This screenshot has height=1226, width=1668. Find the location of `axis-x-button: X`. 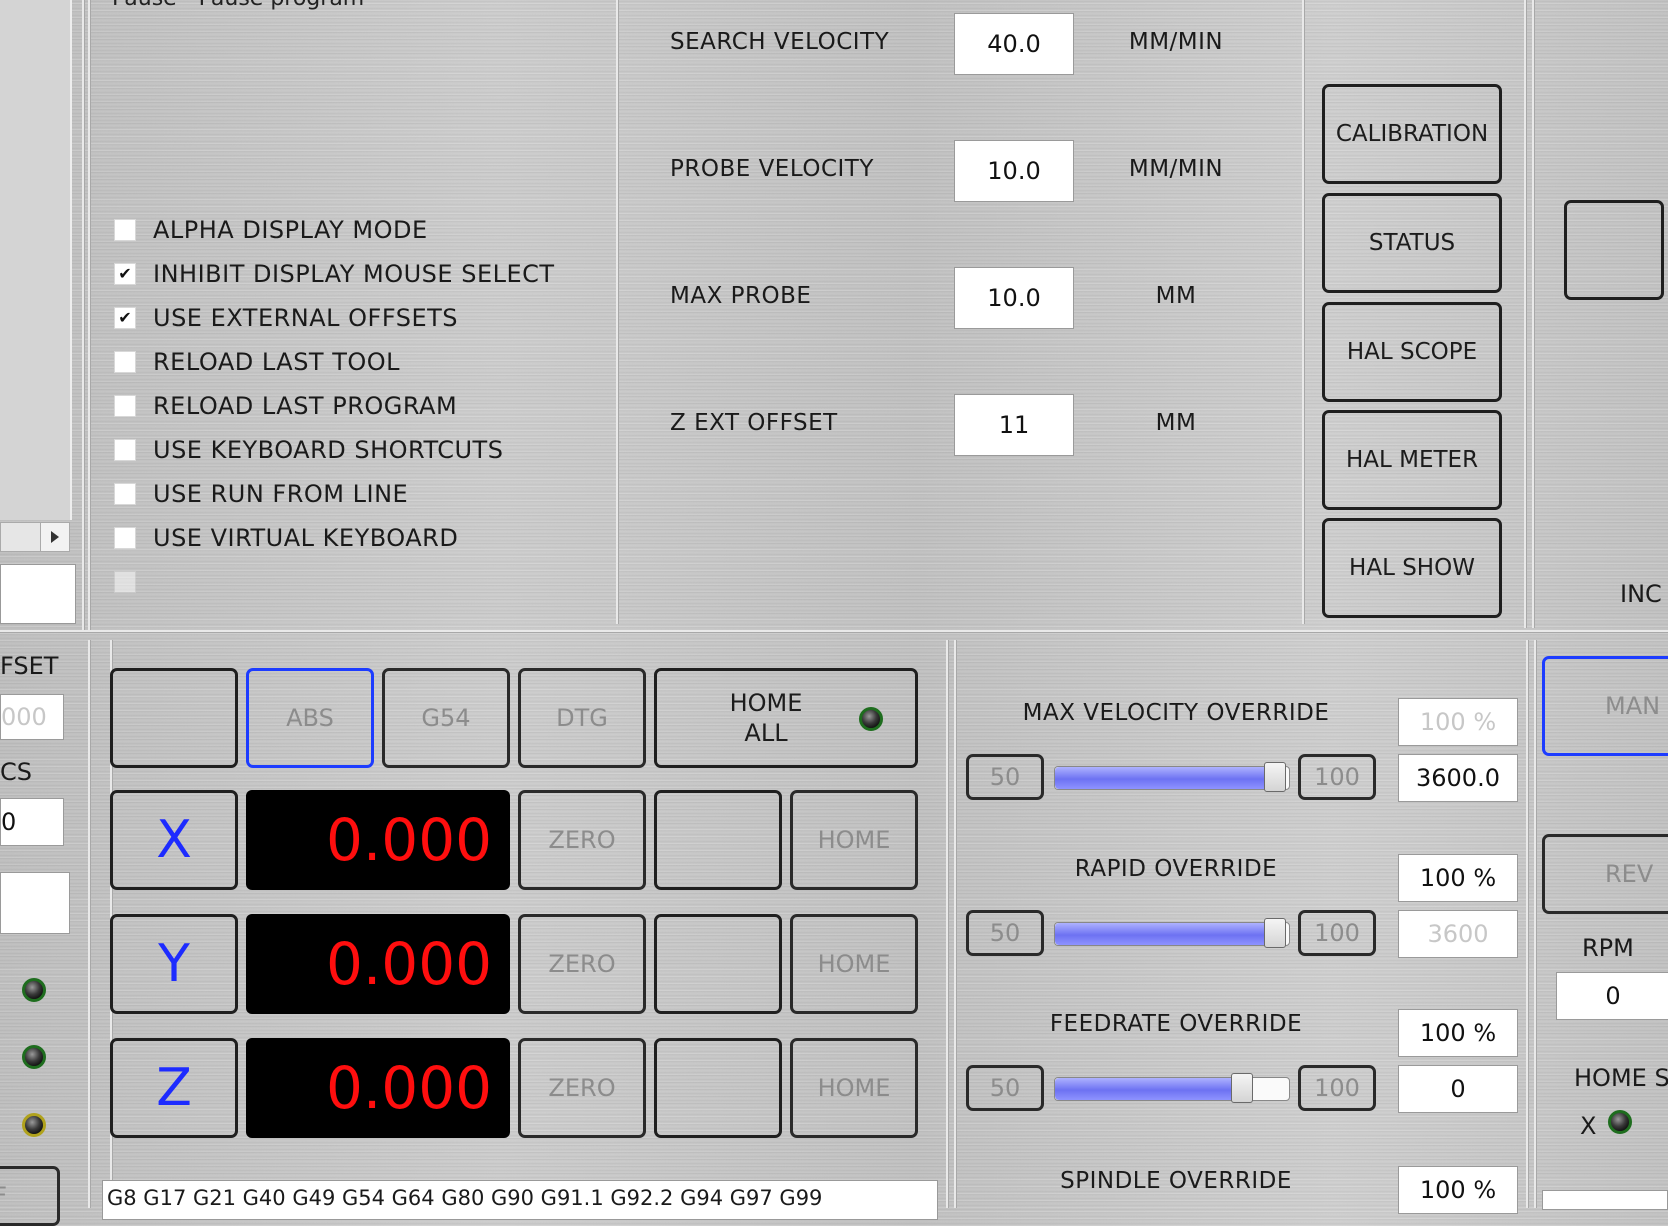

axis-x-button: X is located at coordinates (174, 840).